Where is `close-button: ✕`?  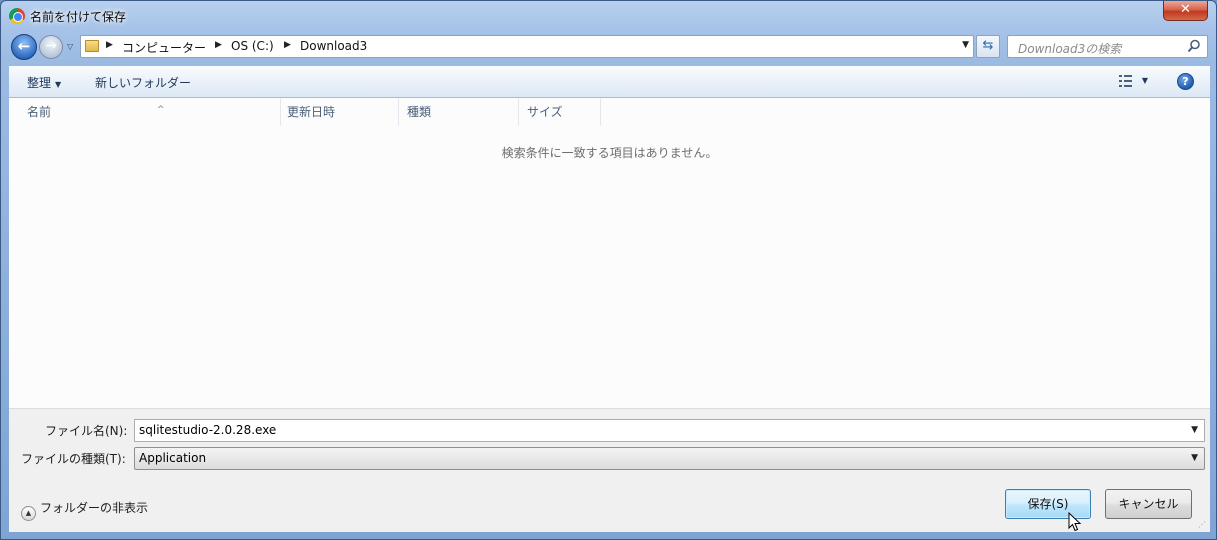
close-button: ✕ is located at coordinates (1185, 11).